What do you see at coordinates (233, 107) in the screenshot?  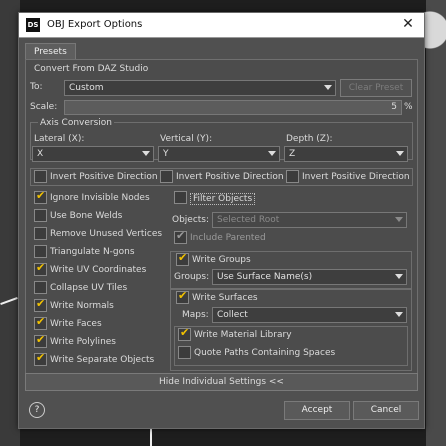 I see `scale-slider: 5` at bounding box center [233, 107].